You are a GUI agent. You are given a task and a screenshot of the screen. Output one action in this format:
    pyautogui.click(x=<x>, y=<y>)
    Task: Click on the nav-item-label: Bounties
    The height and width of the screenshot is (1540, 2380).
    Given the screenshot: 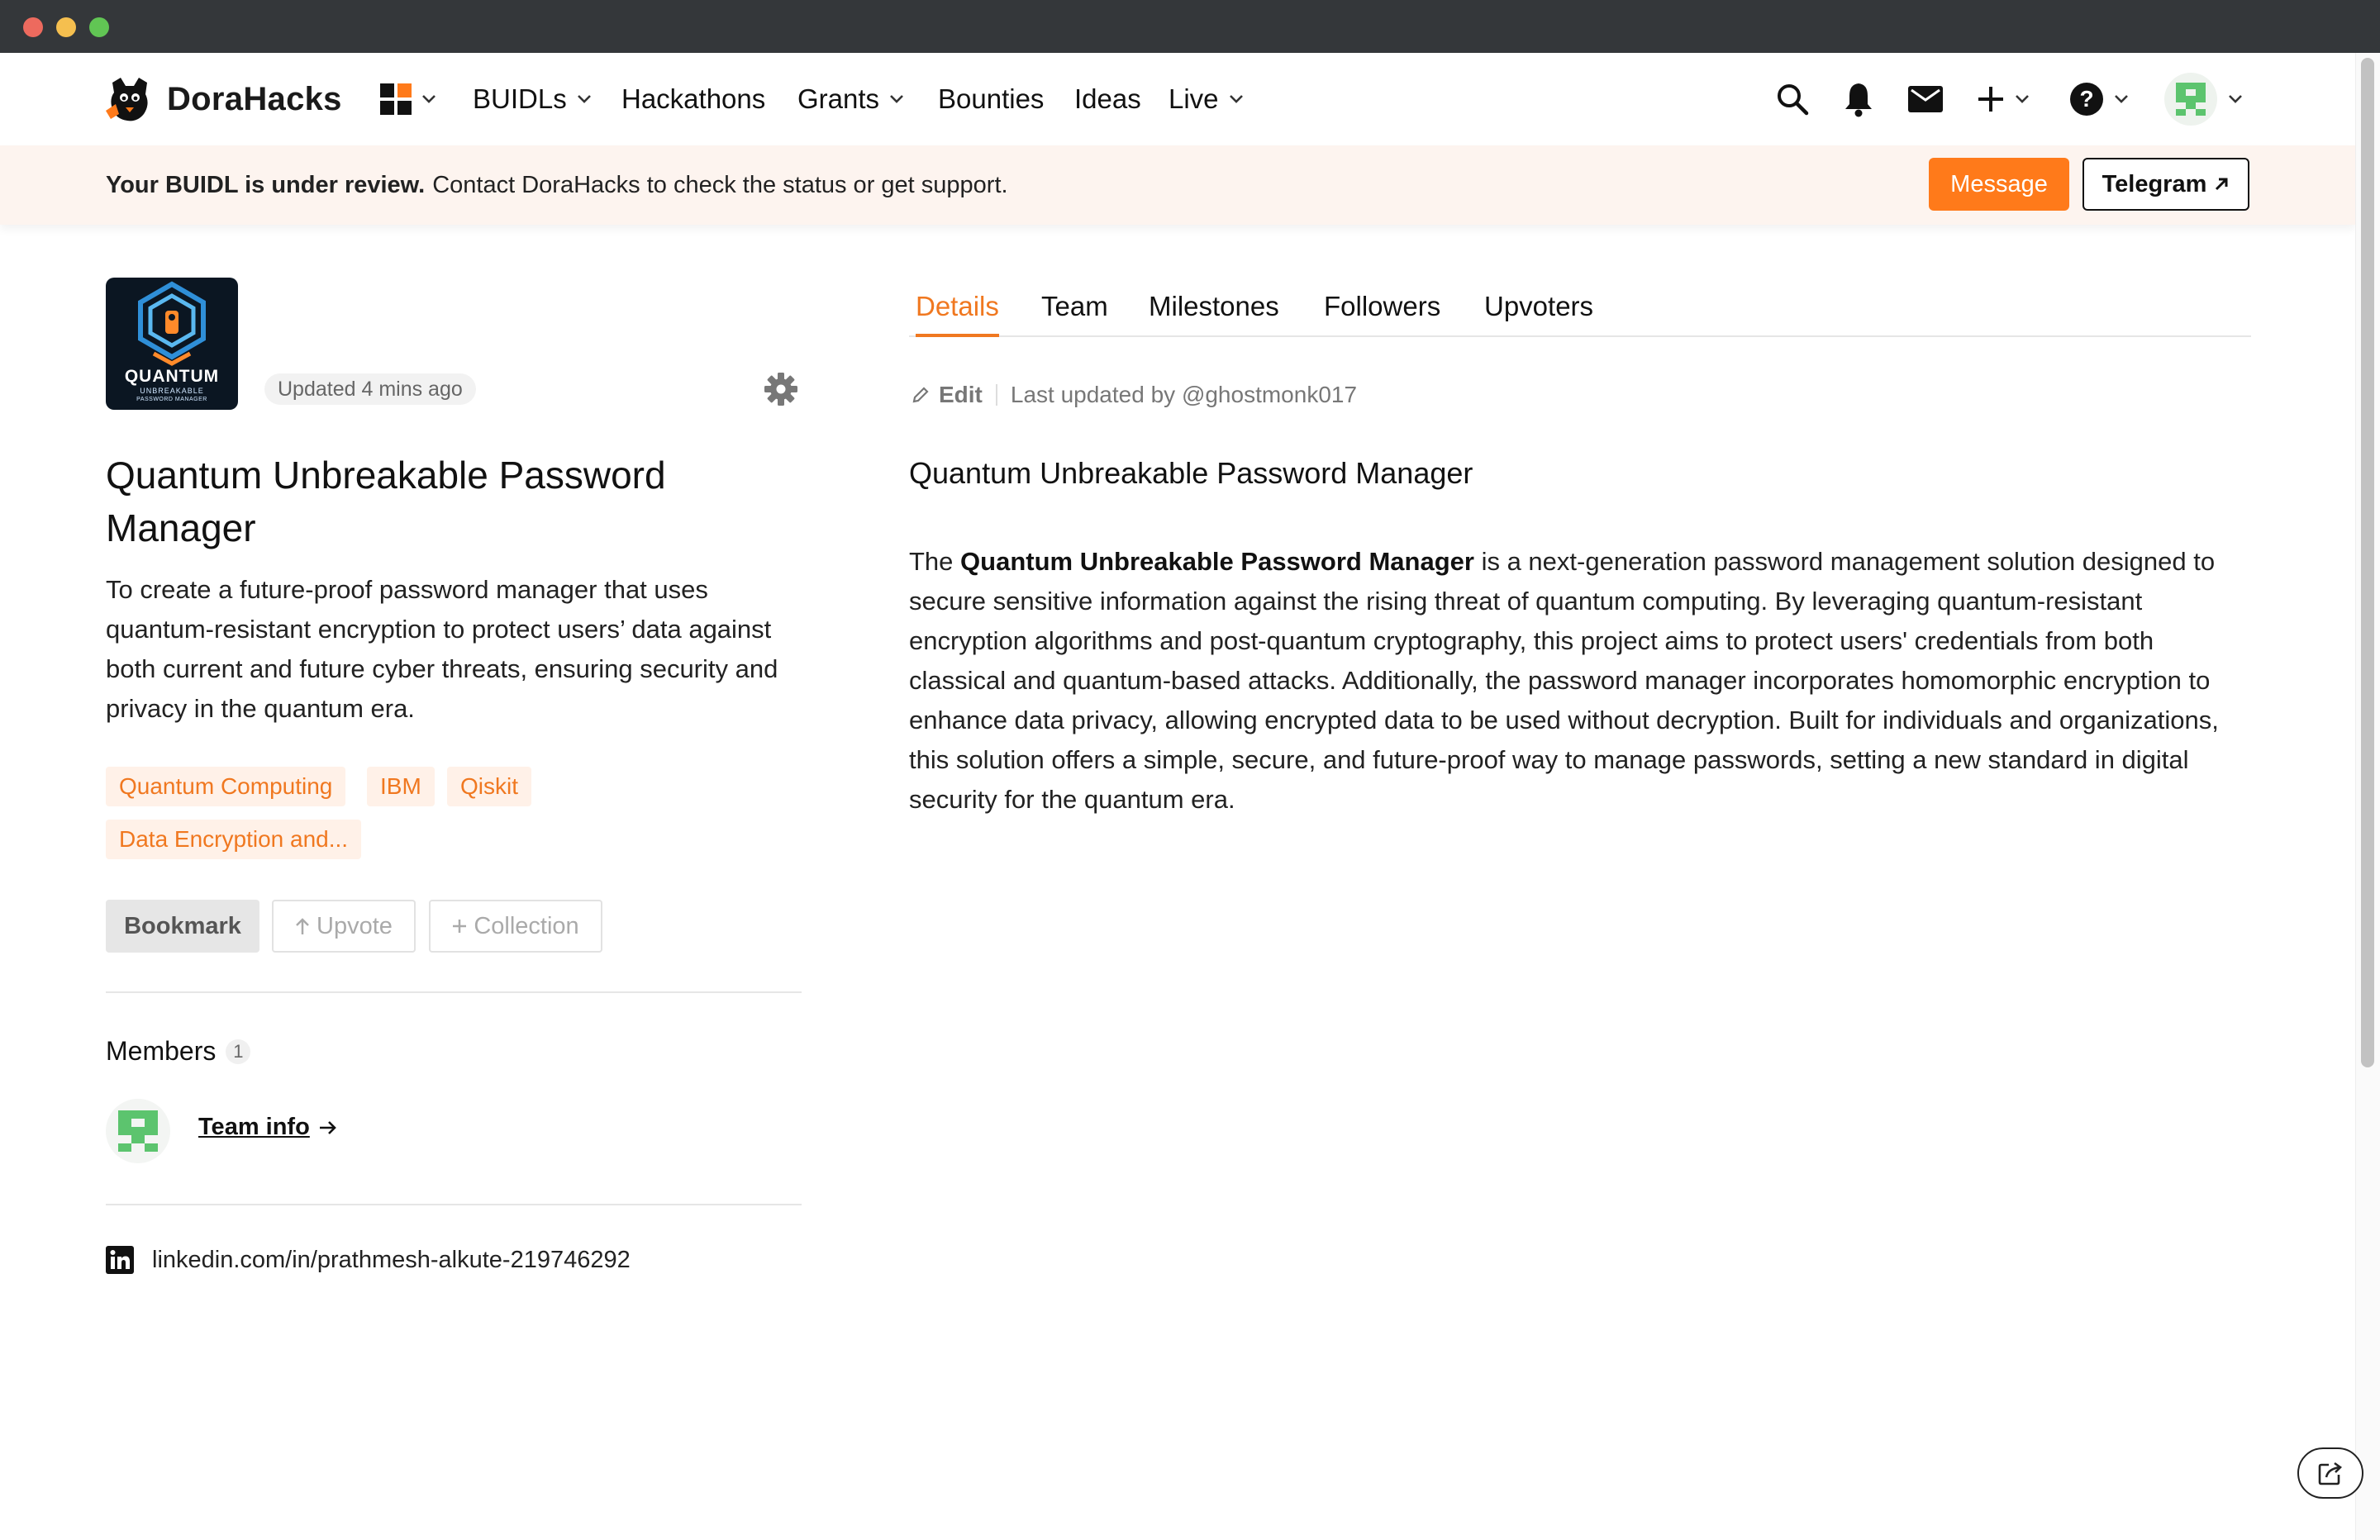 What is the action you would take?
    pyautogui.click(x=991, y=98)
    